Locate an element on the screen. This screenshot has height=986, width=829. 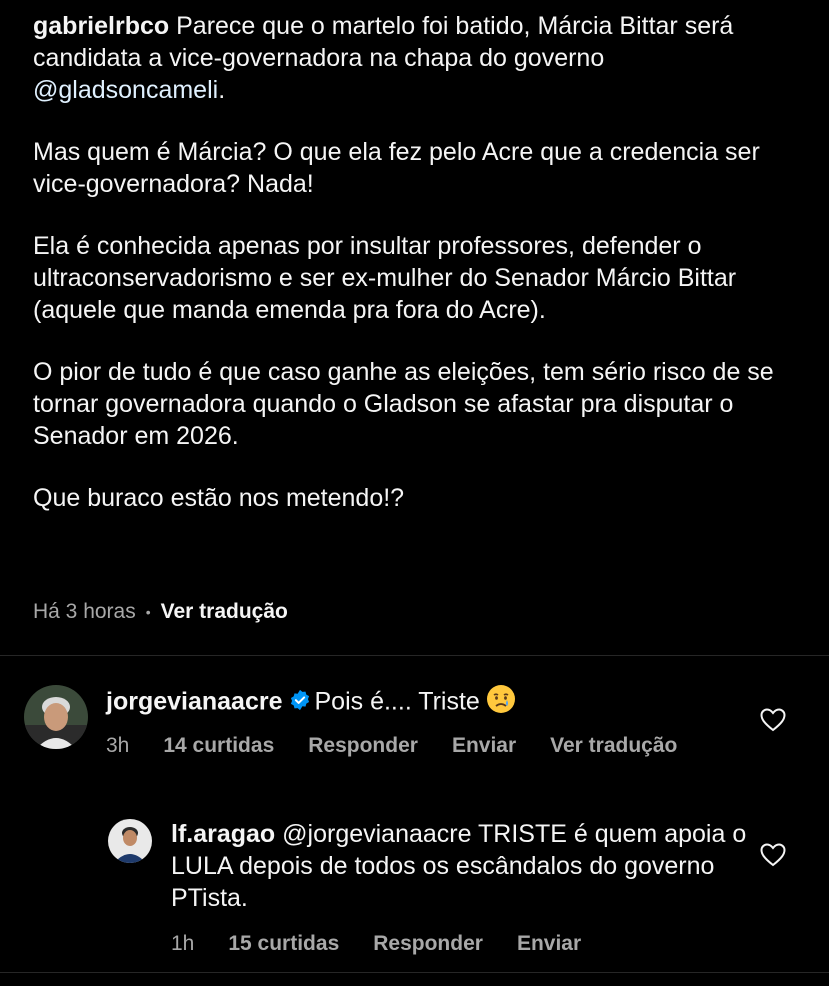
comment-likes: 15 curtidas is located at coordinates (283, 944).